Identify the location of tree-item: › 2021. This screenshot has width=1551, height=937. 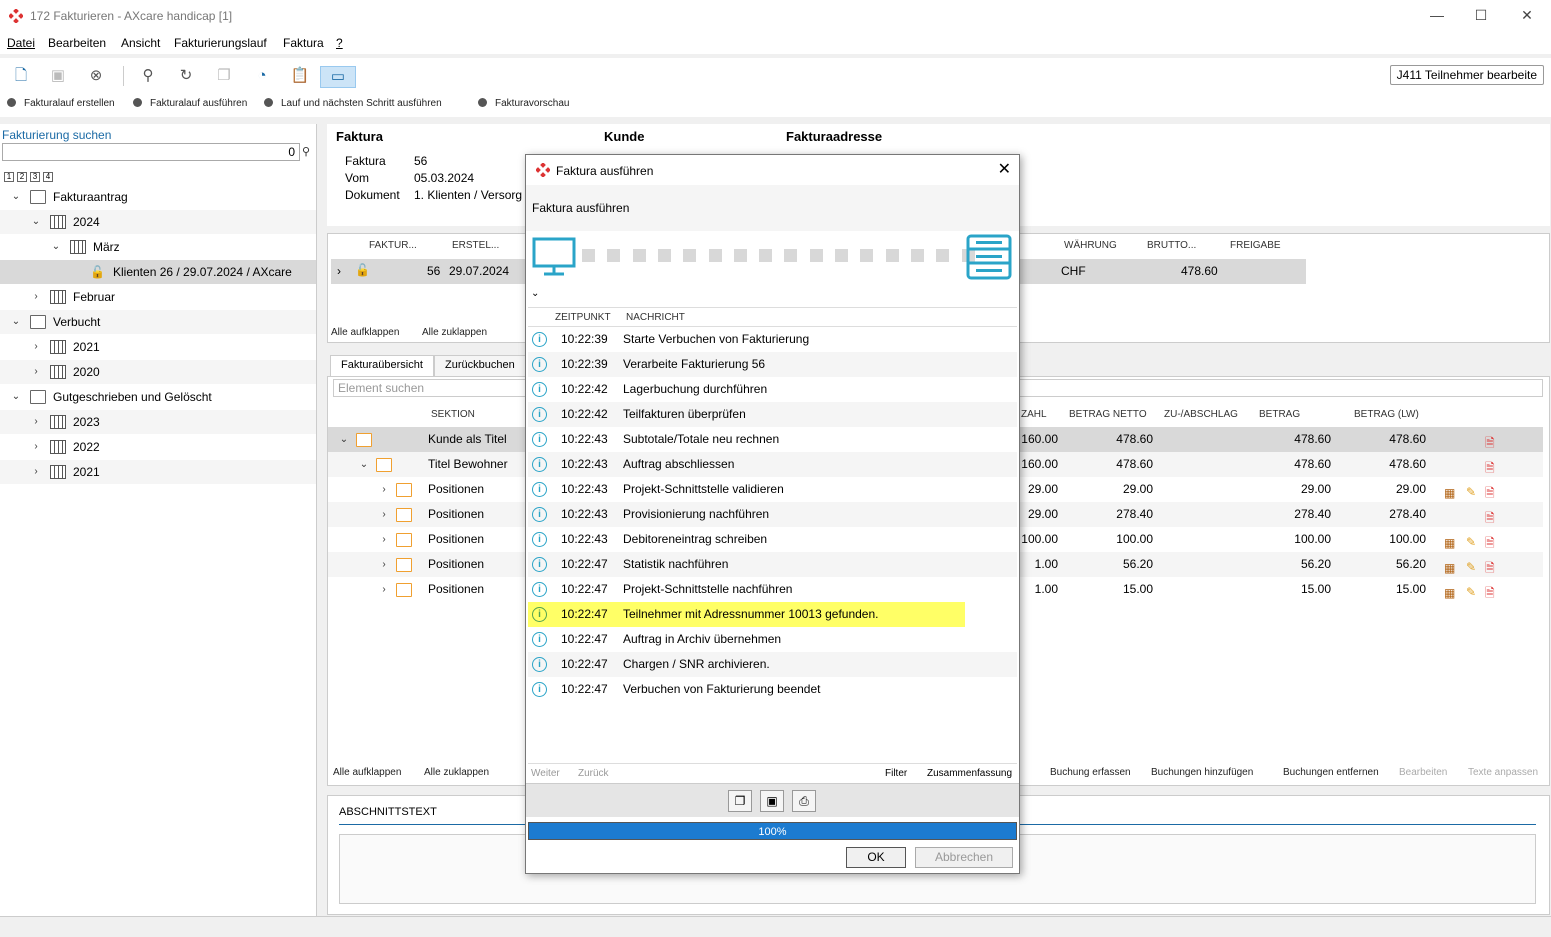
(158, 347).